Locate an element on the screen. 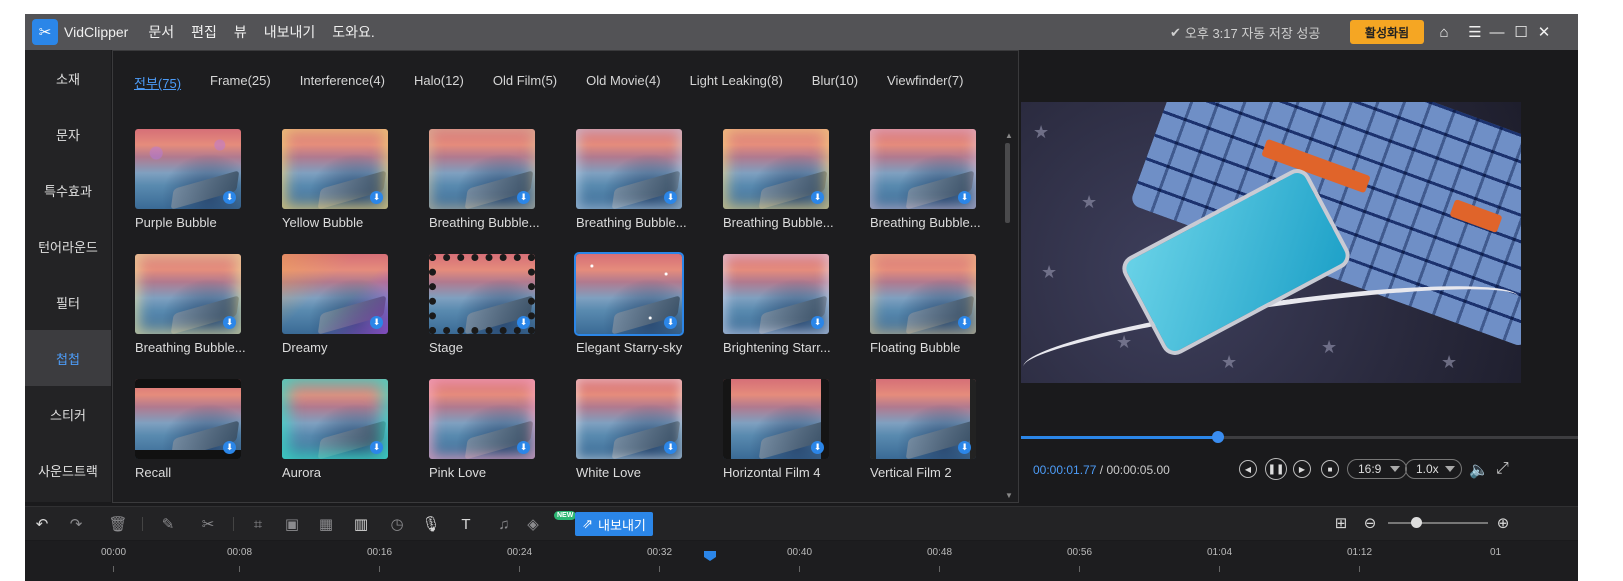 This screenshot has width=1623, height=581. menu-edit: 편집 is located at coordinates (204, 32).